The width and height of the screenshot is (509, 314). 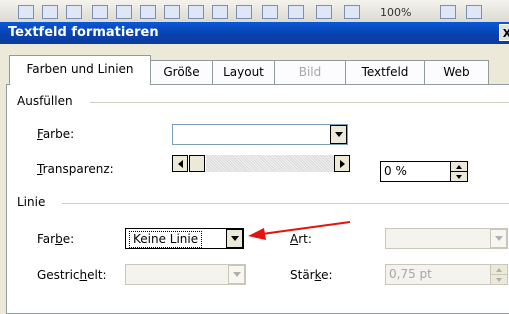 What do you see at coordinates (254, 33) in the screenshot?
I see `dialog-title-bar: Textfeld formatieren X` at bounding box center [254, 33].